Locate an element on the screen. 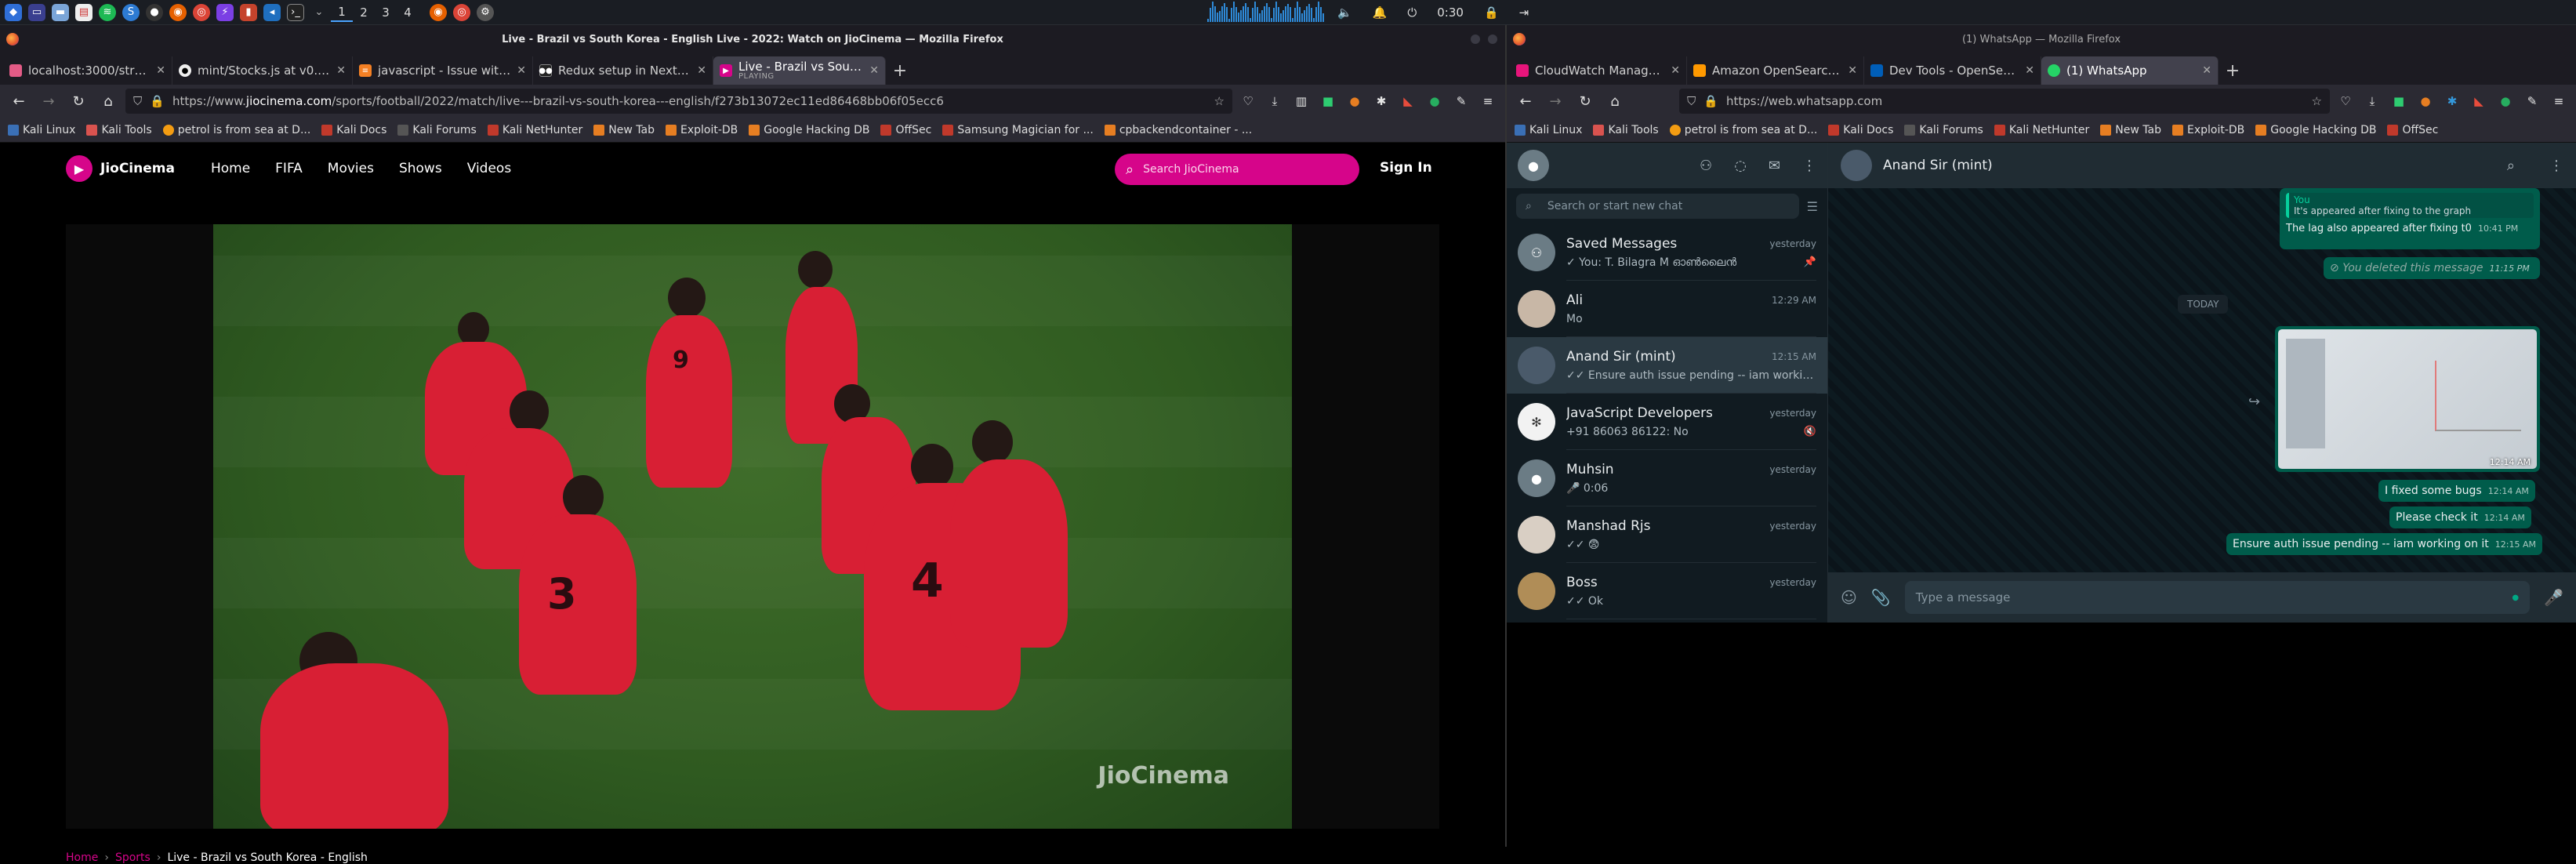 This screenshot has width=2576, height=864. pocket-icon: ♡ is located at coordinates (2345, 101).